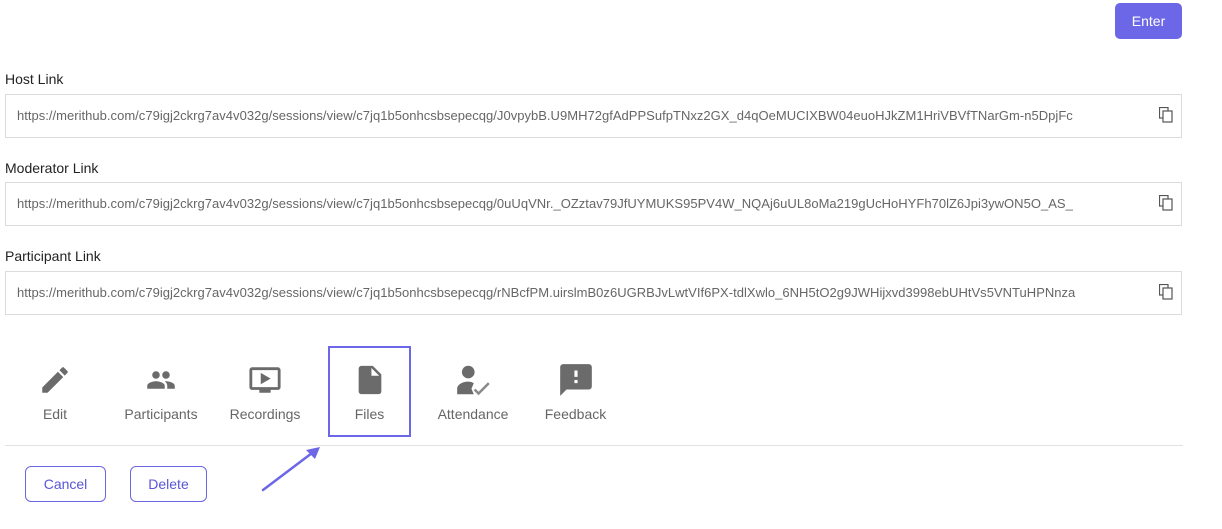  What do you see at coordinates (369, 380) in the screenshot?
I see `file-icon` at bounding box center [369, 380].